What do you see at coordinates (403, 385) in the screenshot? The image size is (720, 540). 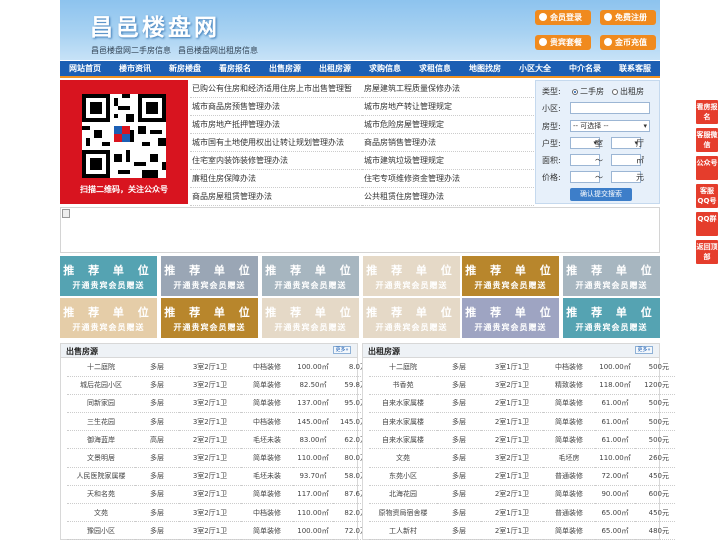 I see `listing-community: 书香苑` at bounding box center [403, 385].